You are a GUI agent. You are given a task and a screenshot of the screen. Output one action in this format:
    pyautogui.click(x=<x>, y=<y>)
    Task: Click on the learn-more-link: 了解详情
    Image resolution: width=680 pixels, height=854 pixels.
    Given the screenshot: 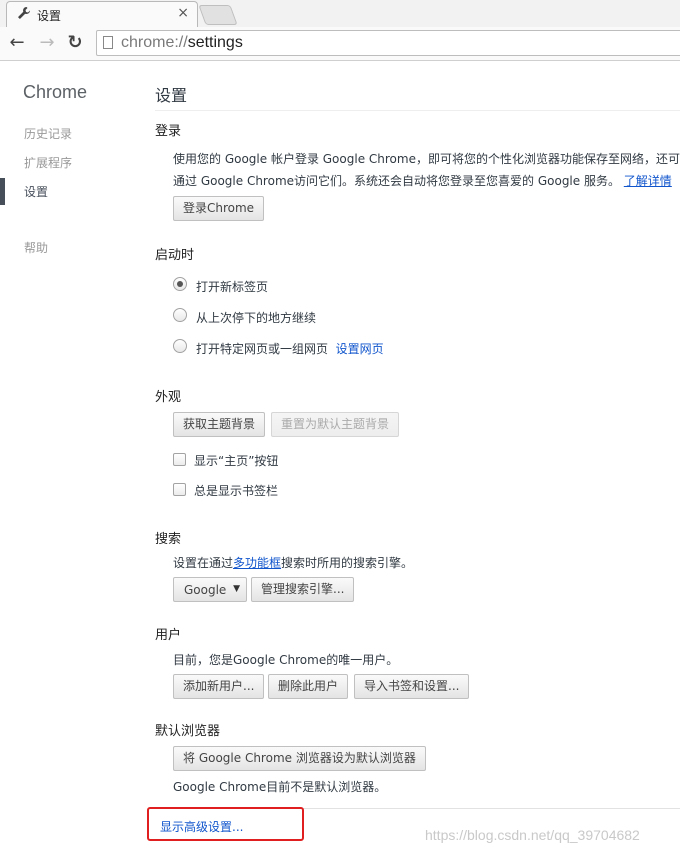 What is the action you would take?
    pyautogui.click(x=648, y=181)
    